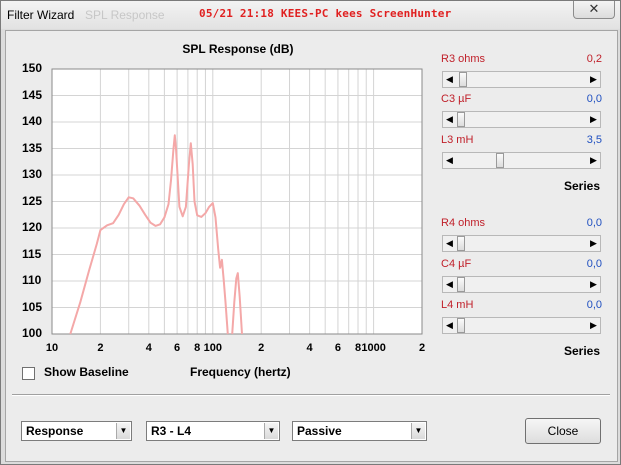 This screenshot has height=465, width=621. What do you see at coordinates (171, 431) in the screenshot?
I see `section-select-value: R3 - L4` at bounding box center [171, 431].